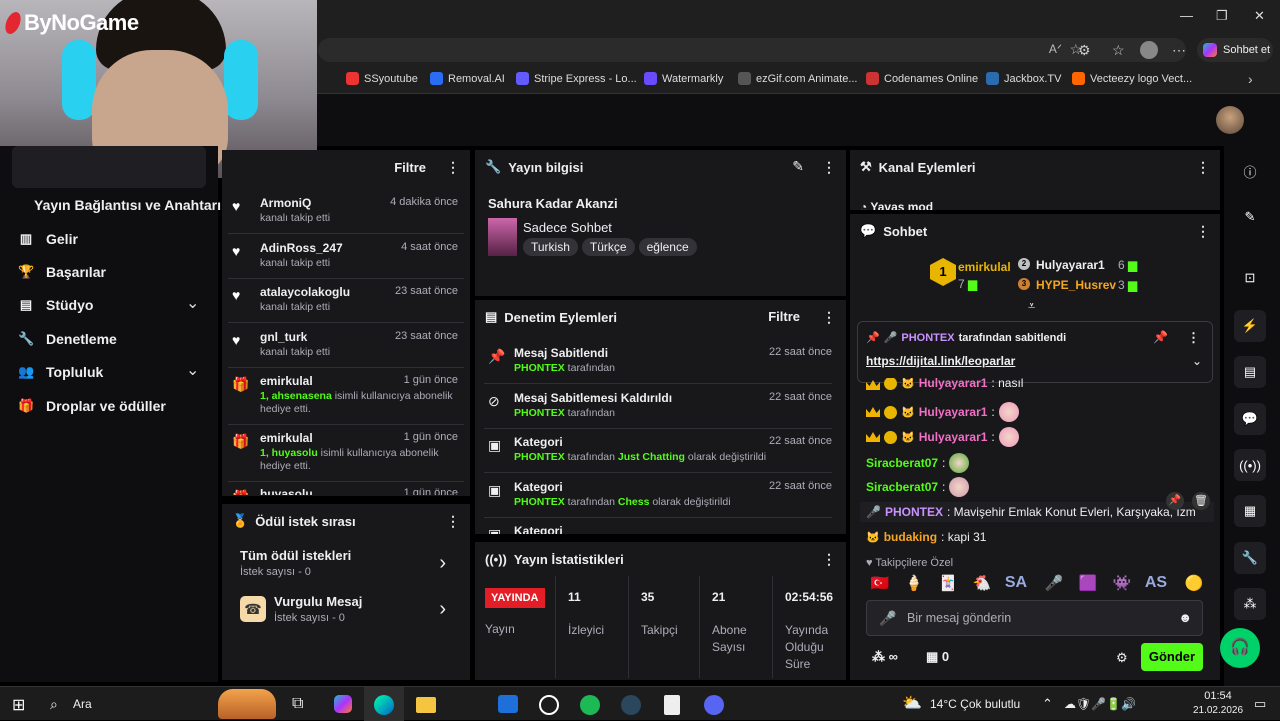 The height and width of the screenshot is (721, 1280). Describe the element at coordinates (1149, 50) in the screenshot. I see `profile-avatar-icon` at that location.